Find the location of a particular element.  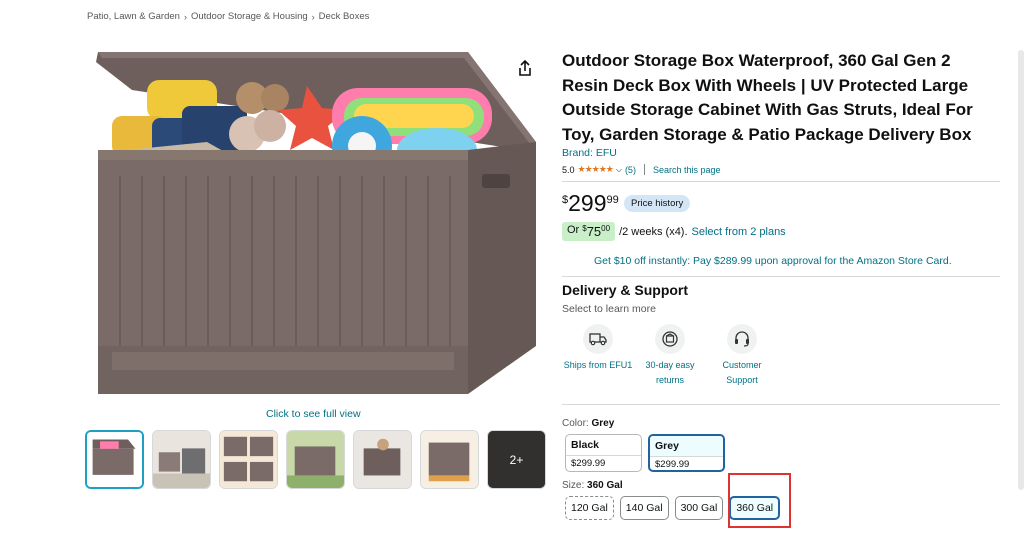

size-option-360: 360 Gal is located at coordinates (755, 508).